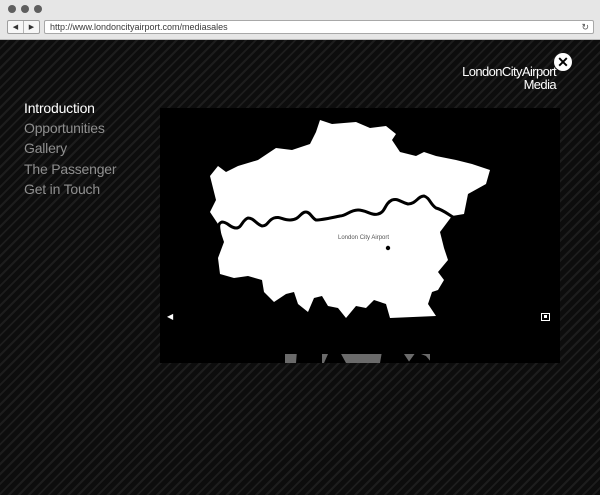 This screenshot has width=600, height=495. I want to click on logo-line2: Media, so click(540, 84).